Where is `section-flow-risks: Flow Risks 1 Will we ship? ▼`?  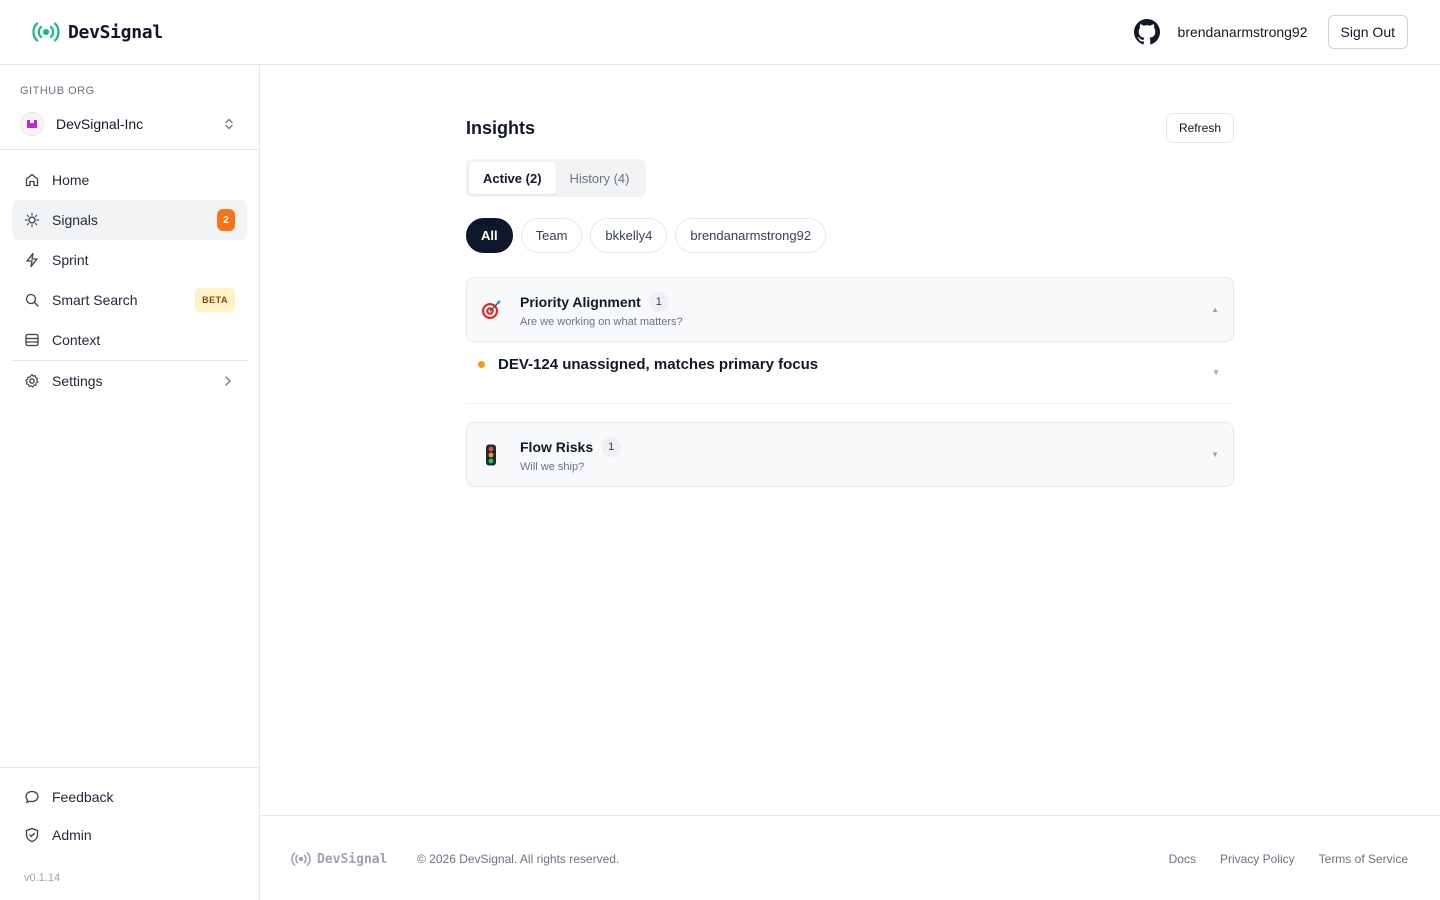 section-flow-risks: Flow Risks 1 Will we ship? ▼ is located at coordinates (850, 454).